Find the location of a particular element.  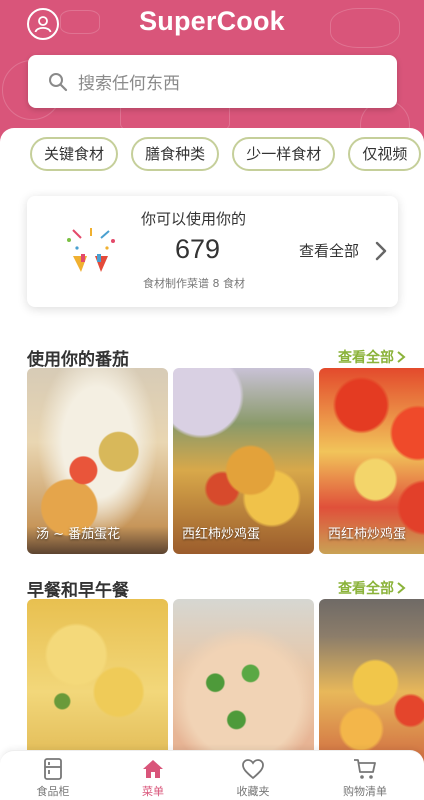

filter-chips: 关键食材 膳食种类 少一样食材 仅视频 is located at coordinates (227, 155).